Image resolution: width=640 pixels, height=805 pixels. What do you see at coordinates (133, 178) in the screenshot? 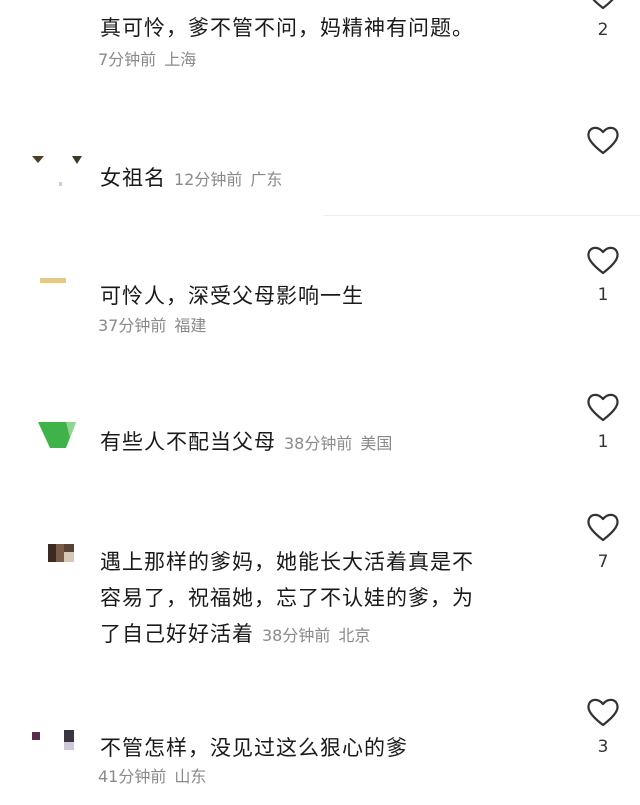
I see `comment-body: 女祖名` at bounding box center [133, 178].